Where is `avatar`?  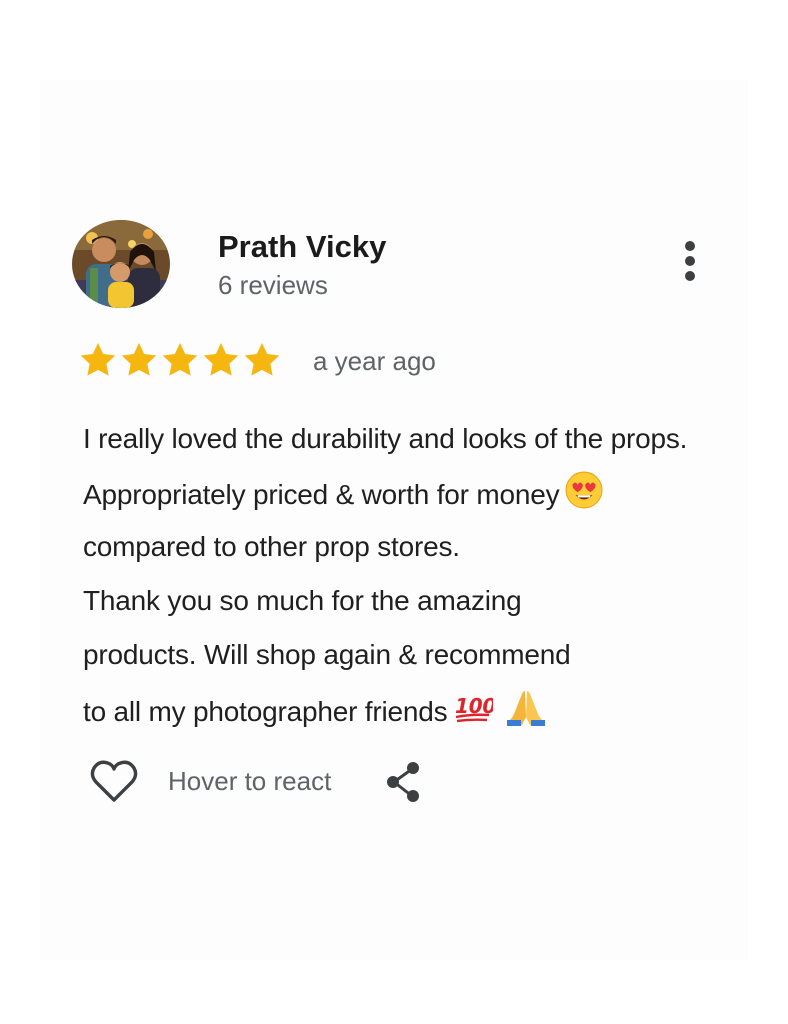 avatar is located at coordinates (121, 264).